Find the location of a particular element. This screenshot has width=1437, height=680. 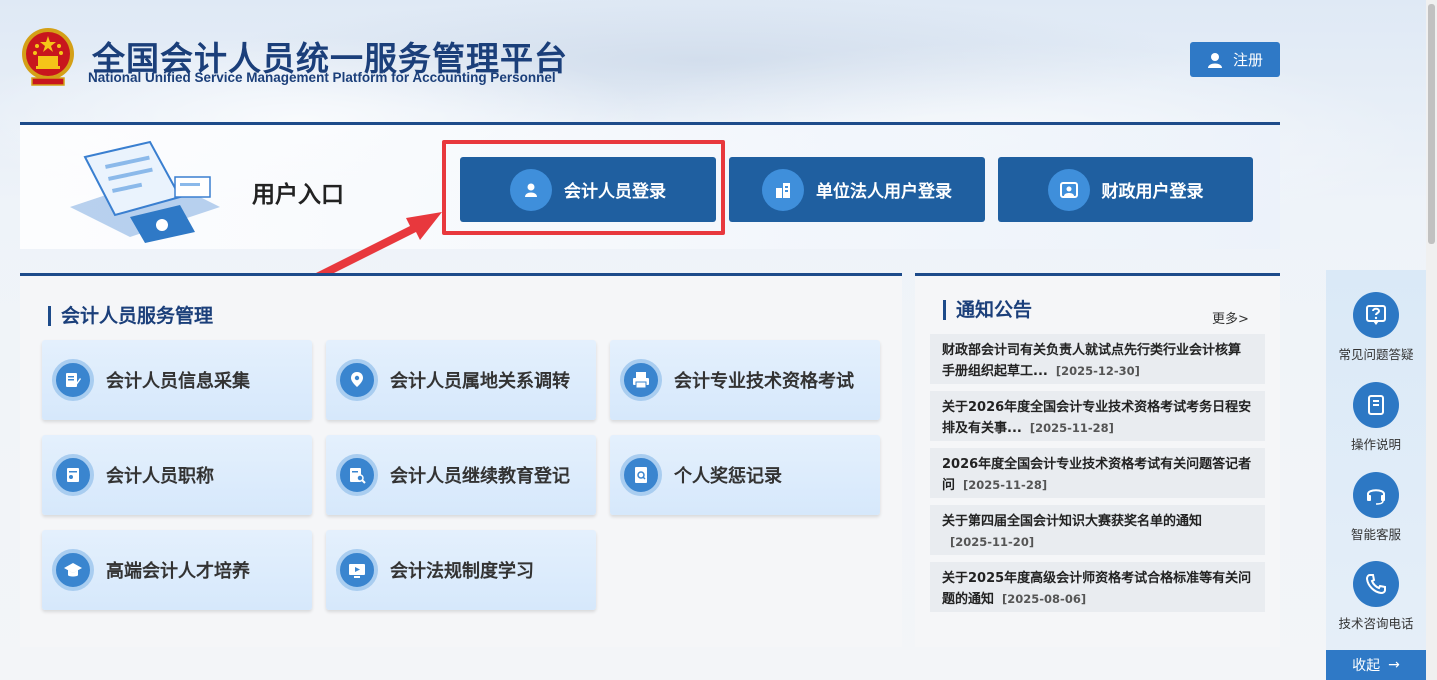

graduation-cap-icon is located at coordinates (73, 570).